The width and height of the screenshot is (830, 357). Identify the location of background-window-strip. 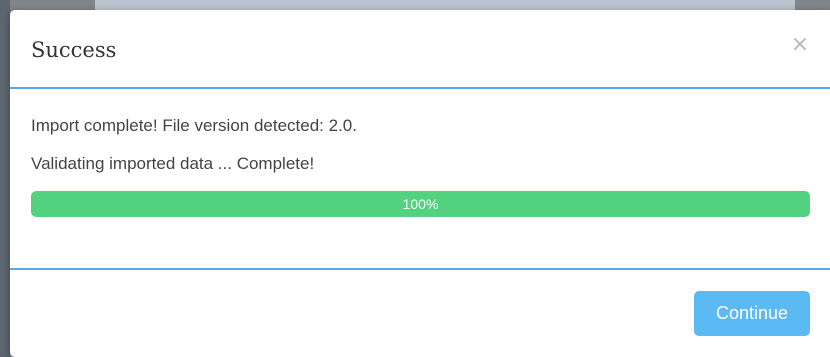
(445, 5).